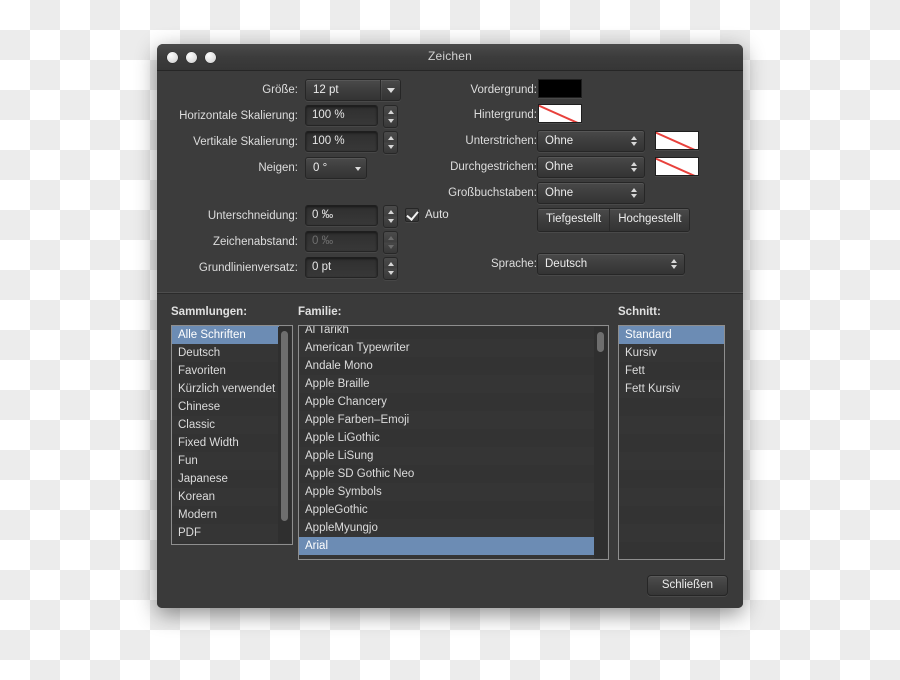 The width and height of the screenshot is (900, 680). What do you see at coordinates (447, 384) in the screenshot?
I see `family-row: Apple Braille` at bounding box center [447, 384].